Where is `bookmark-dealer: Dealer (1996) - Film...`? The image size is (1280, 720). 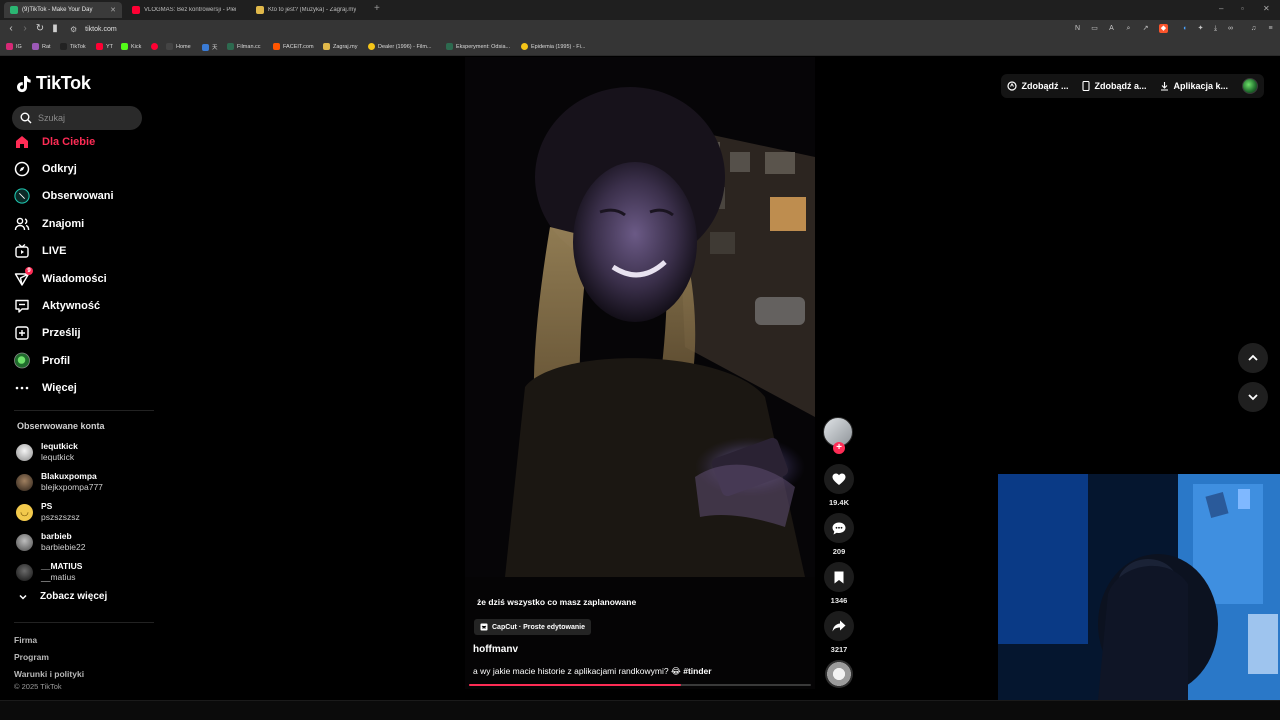
bookmark-dealer: Dealer (1996) - Film... is located at coordinates (400, 46).